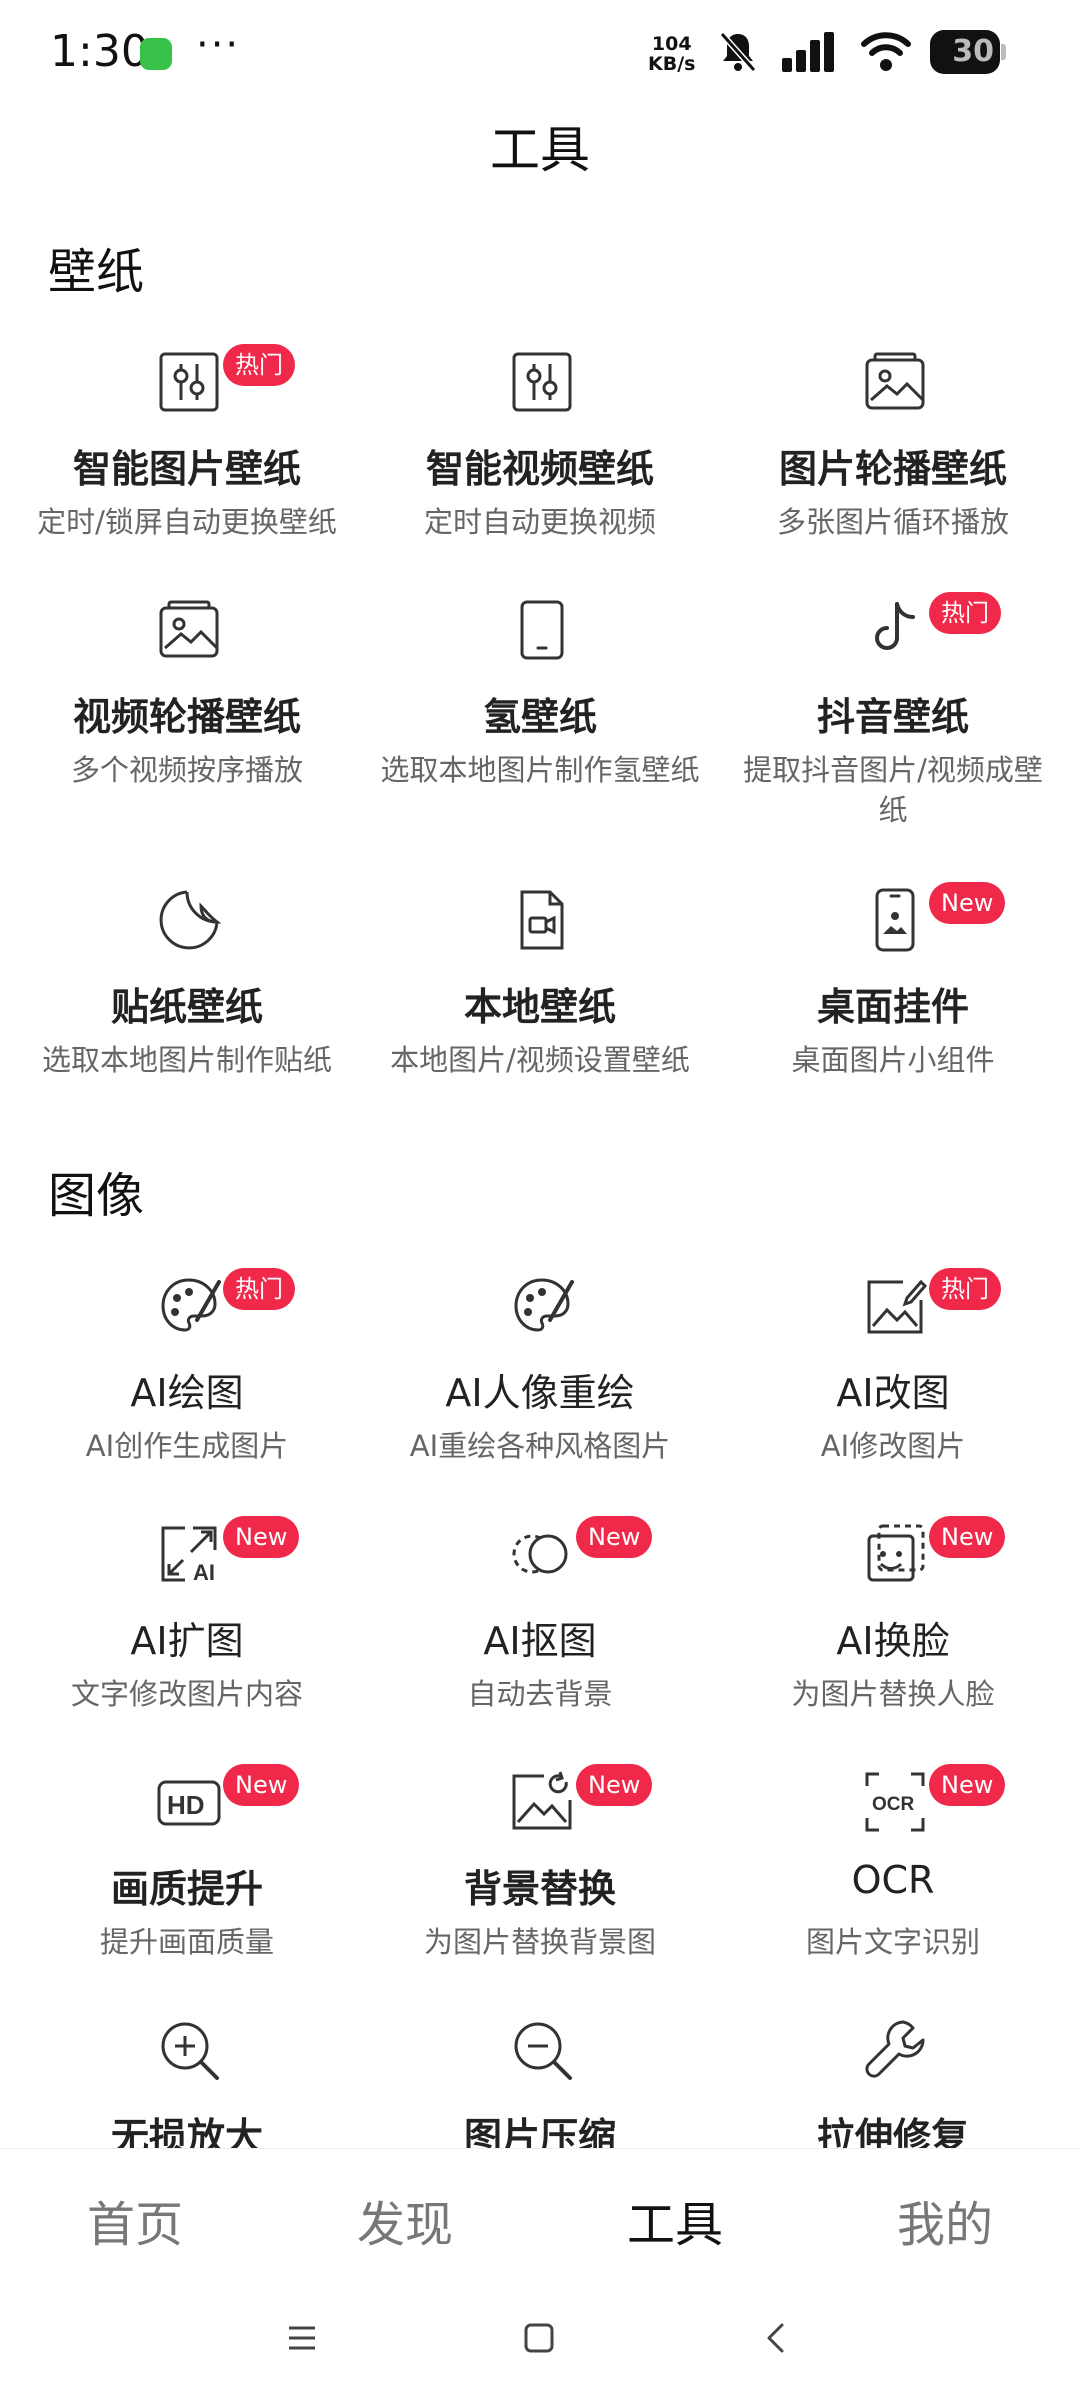  Describe the element at coordinates (893, 1694) in the screenshot. I see `tile-desc: 为图片替换人脸` at that location.